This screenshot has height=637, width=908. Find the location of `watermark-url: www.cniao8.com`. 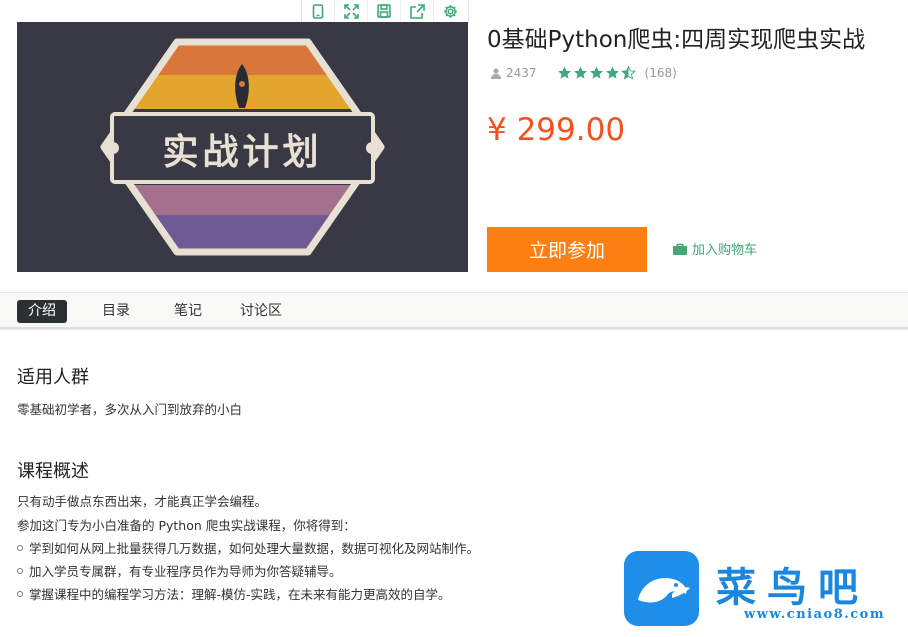

watermark-url: www.cniao8.com is located at coordinates (815, 614).